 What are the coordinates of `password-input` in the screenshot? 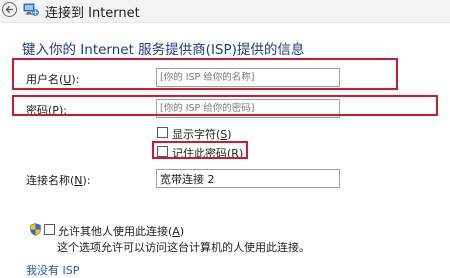 It's located at (248, 108).